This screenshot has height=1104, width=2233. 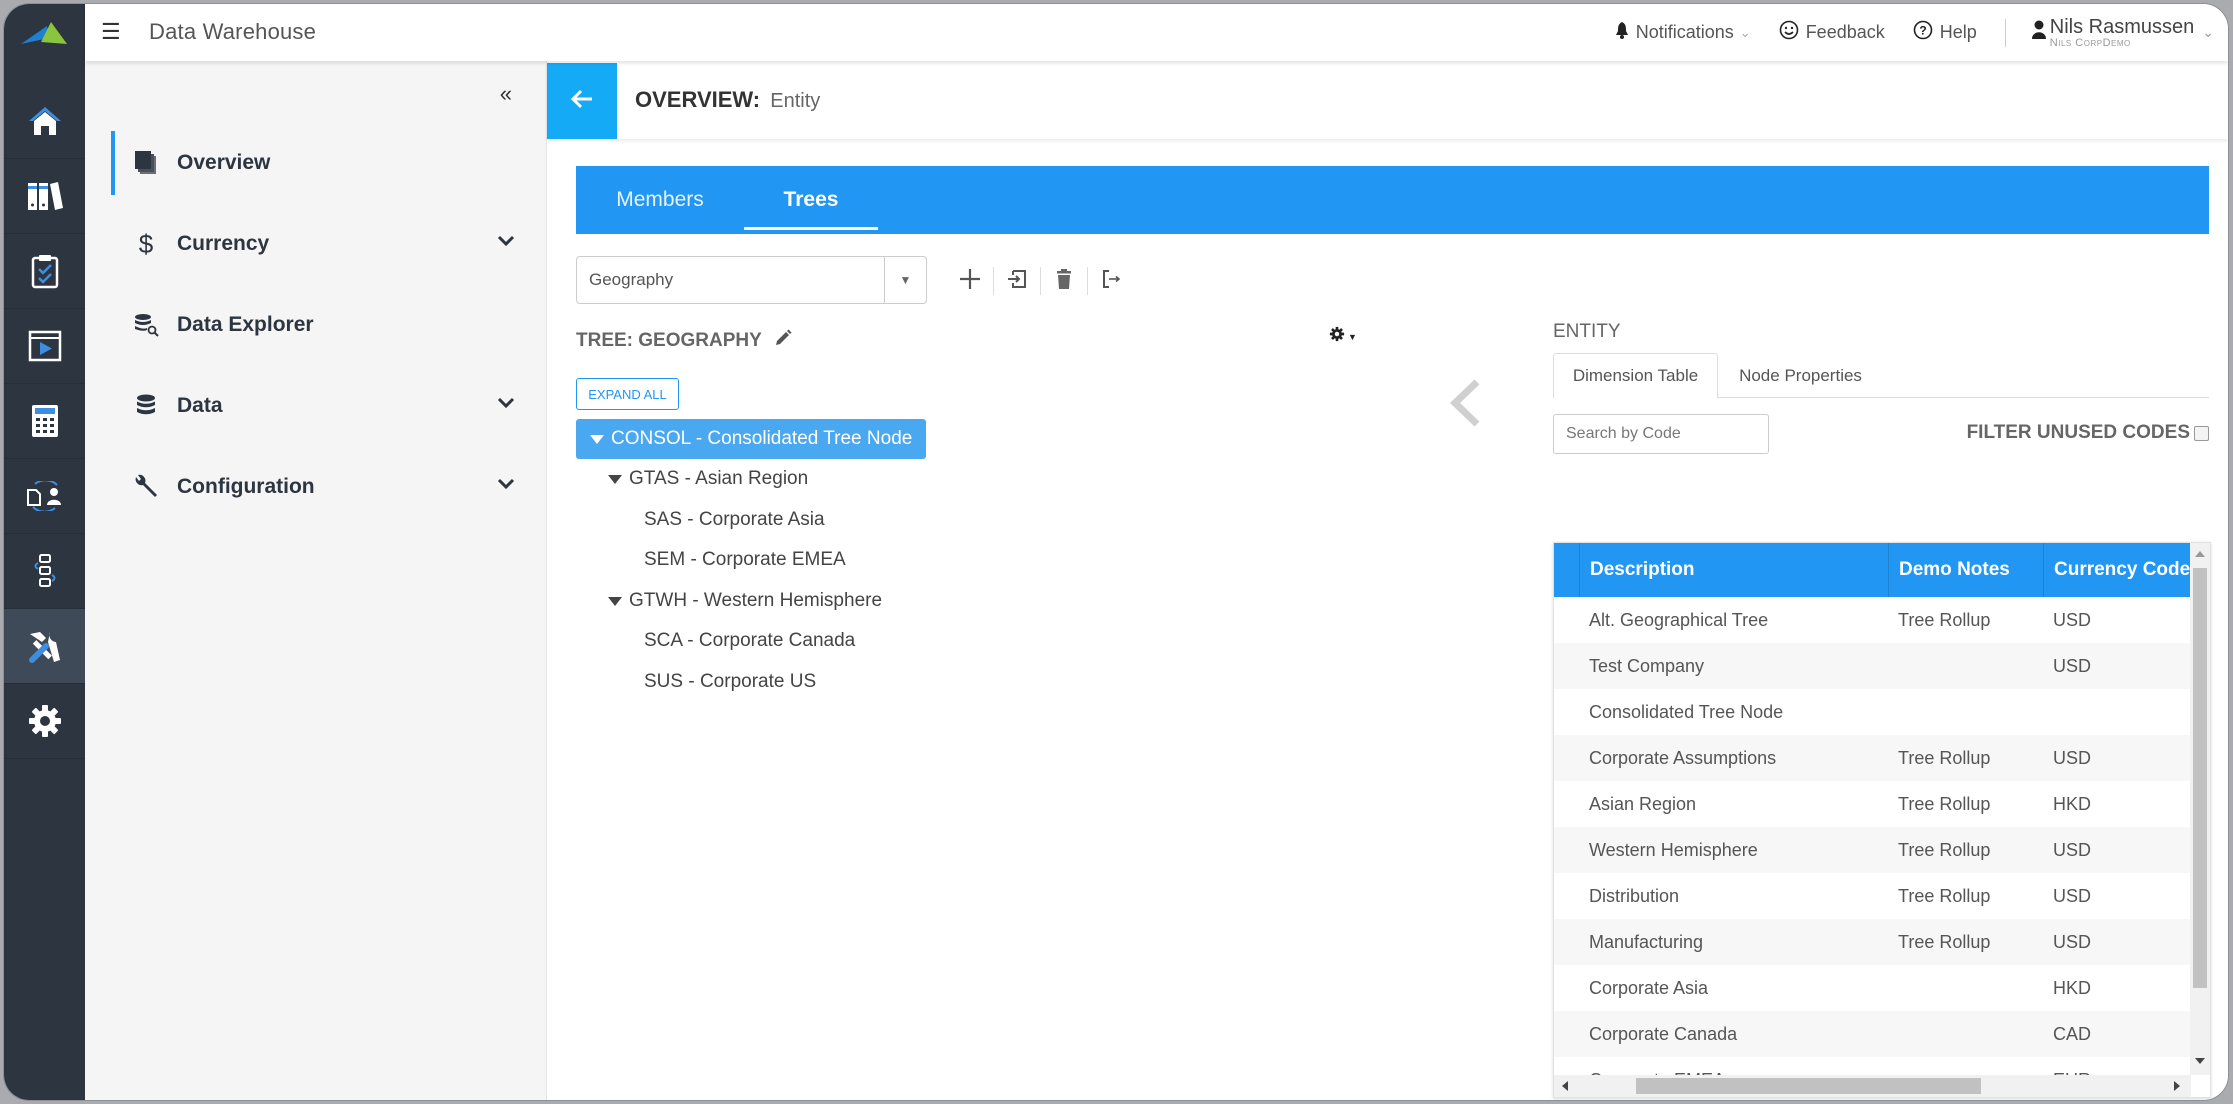 I want to click on description-cell: Distribution, so click(x=1634, y=895).